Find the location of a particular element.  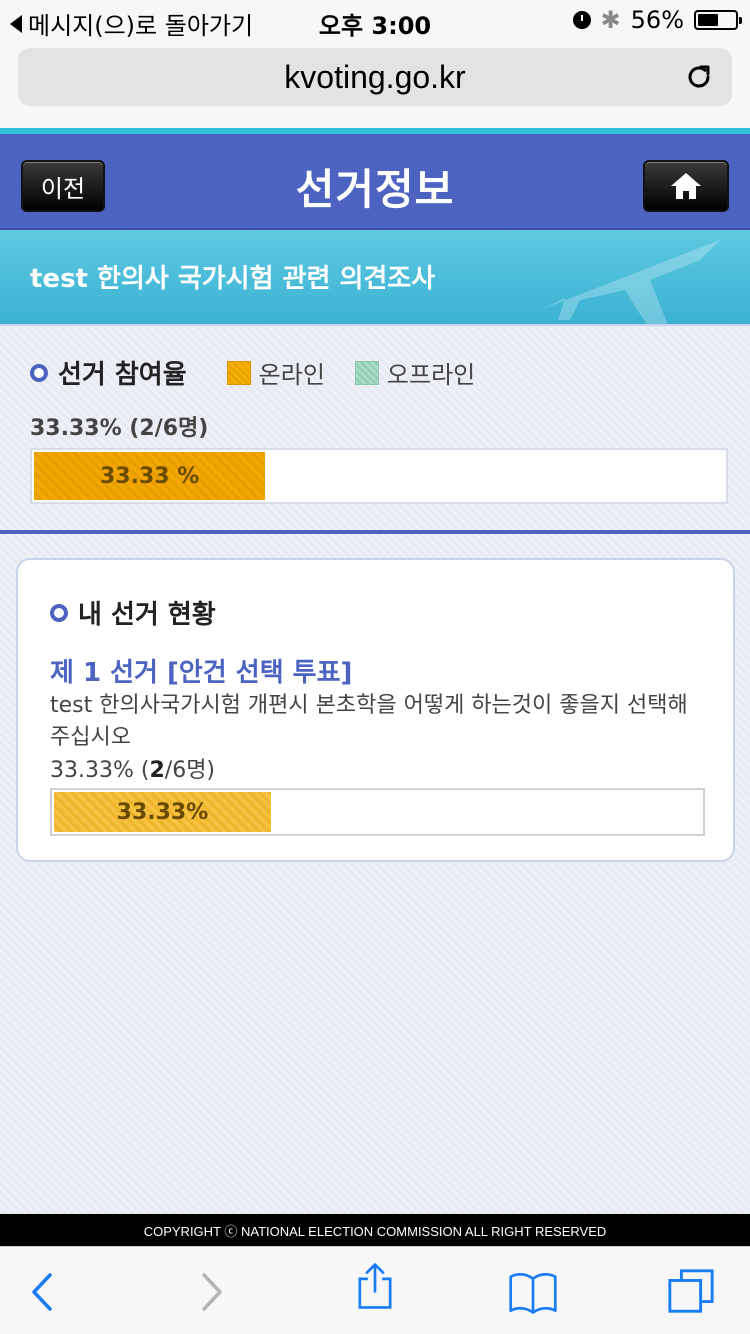

home-button is located at coordinates (686, 186).